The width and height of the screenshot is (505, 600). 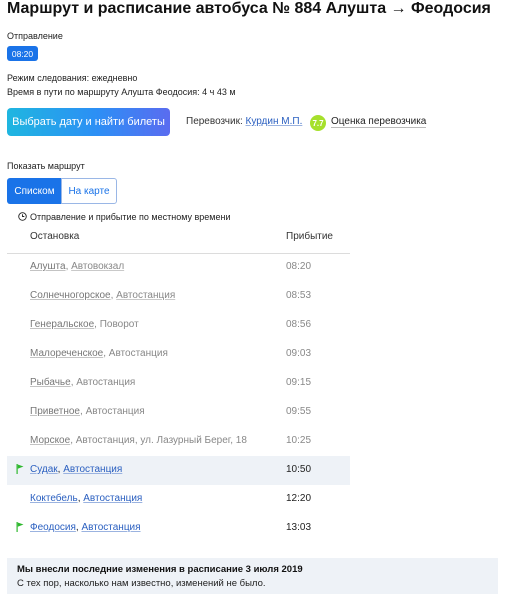 What do you see at coordinates (299, 440) in the screenshot?
I see `arrival-time: 10:25` at bounding box center [299, 440].